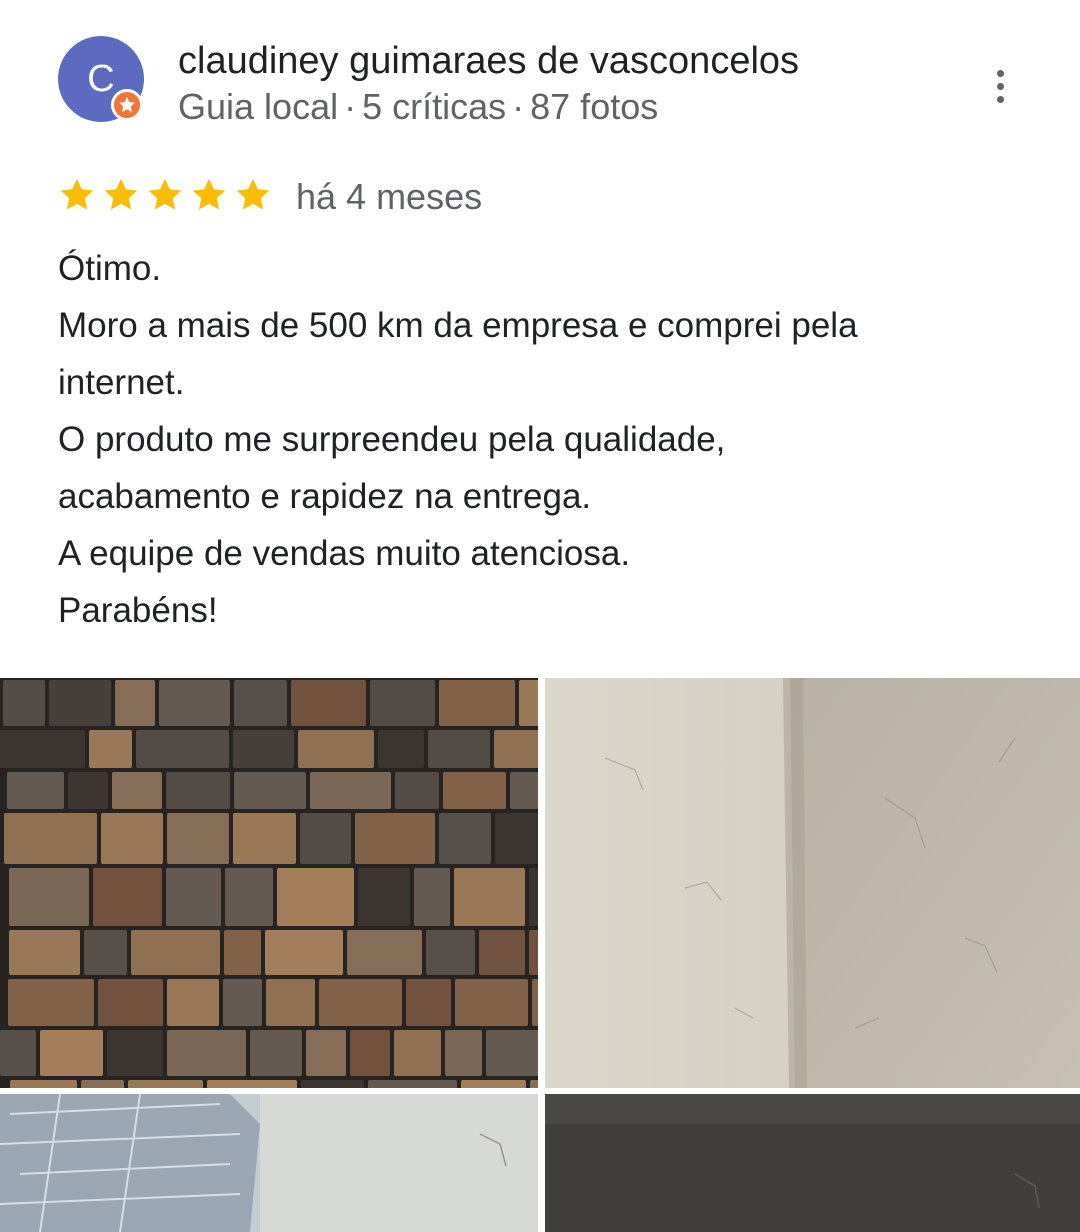 The image size is (1080, 1232). What do you see at coordinates (121, 382) in the screenshot?
I see `review-line: internet.` at bounding box center [121, 382].